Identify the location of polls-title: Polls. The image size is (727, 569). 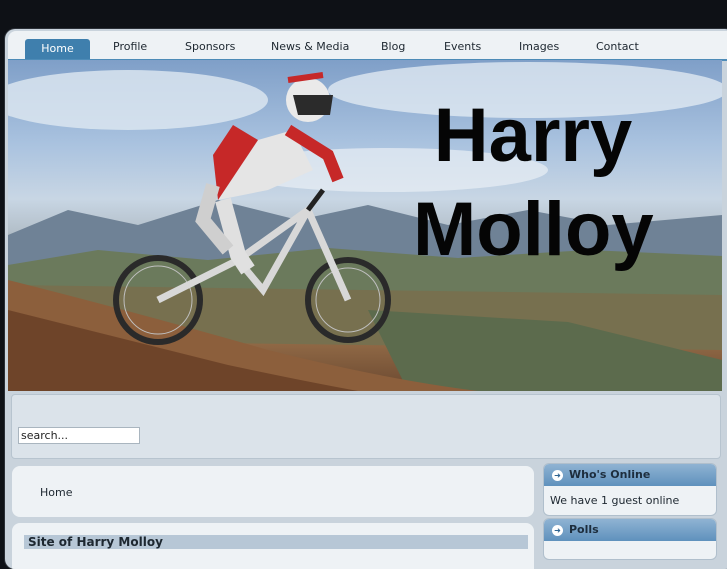
(584, 529).